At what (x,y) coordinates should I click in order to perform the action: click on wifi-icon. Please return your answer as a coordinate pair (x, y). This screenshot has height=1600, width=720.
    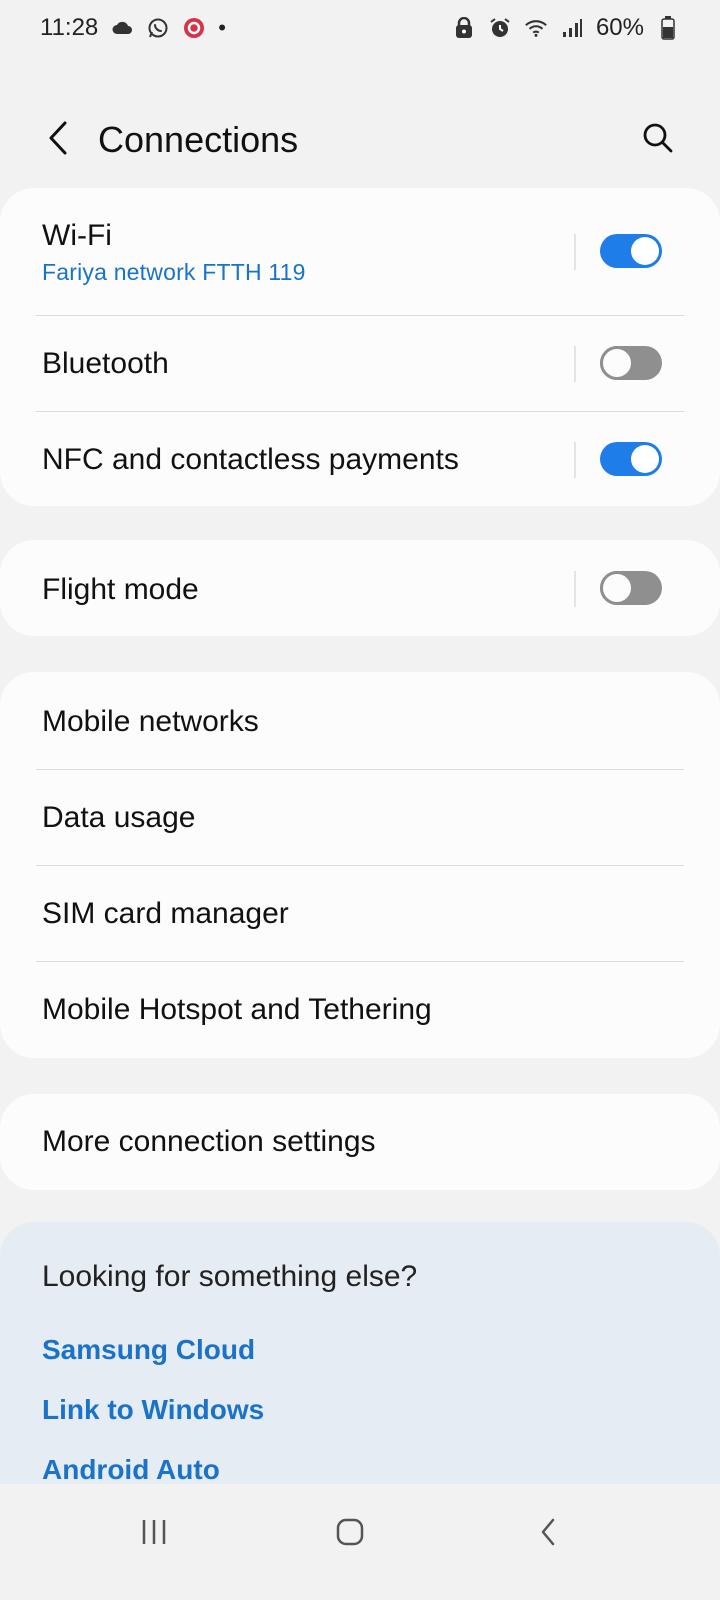
    Looking at the image, I should click on (536, 28).